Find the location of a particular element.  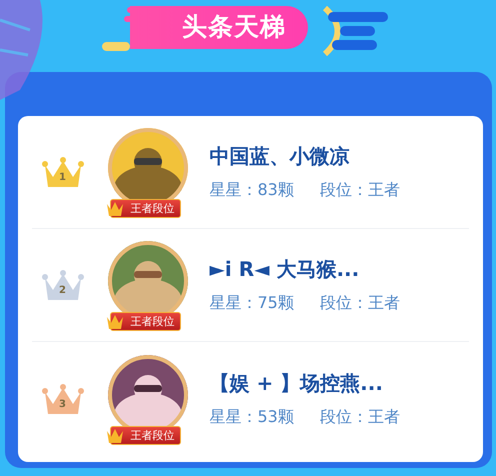

star-count: 星星：75颗 is located at coordinates (252, 303).